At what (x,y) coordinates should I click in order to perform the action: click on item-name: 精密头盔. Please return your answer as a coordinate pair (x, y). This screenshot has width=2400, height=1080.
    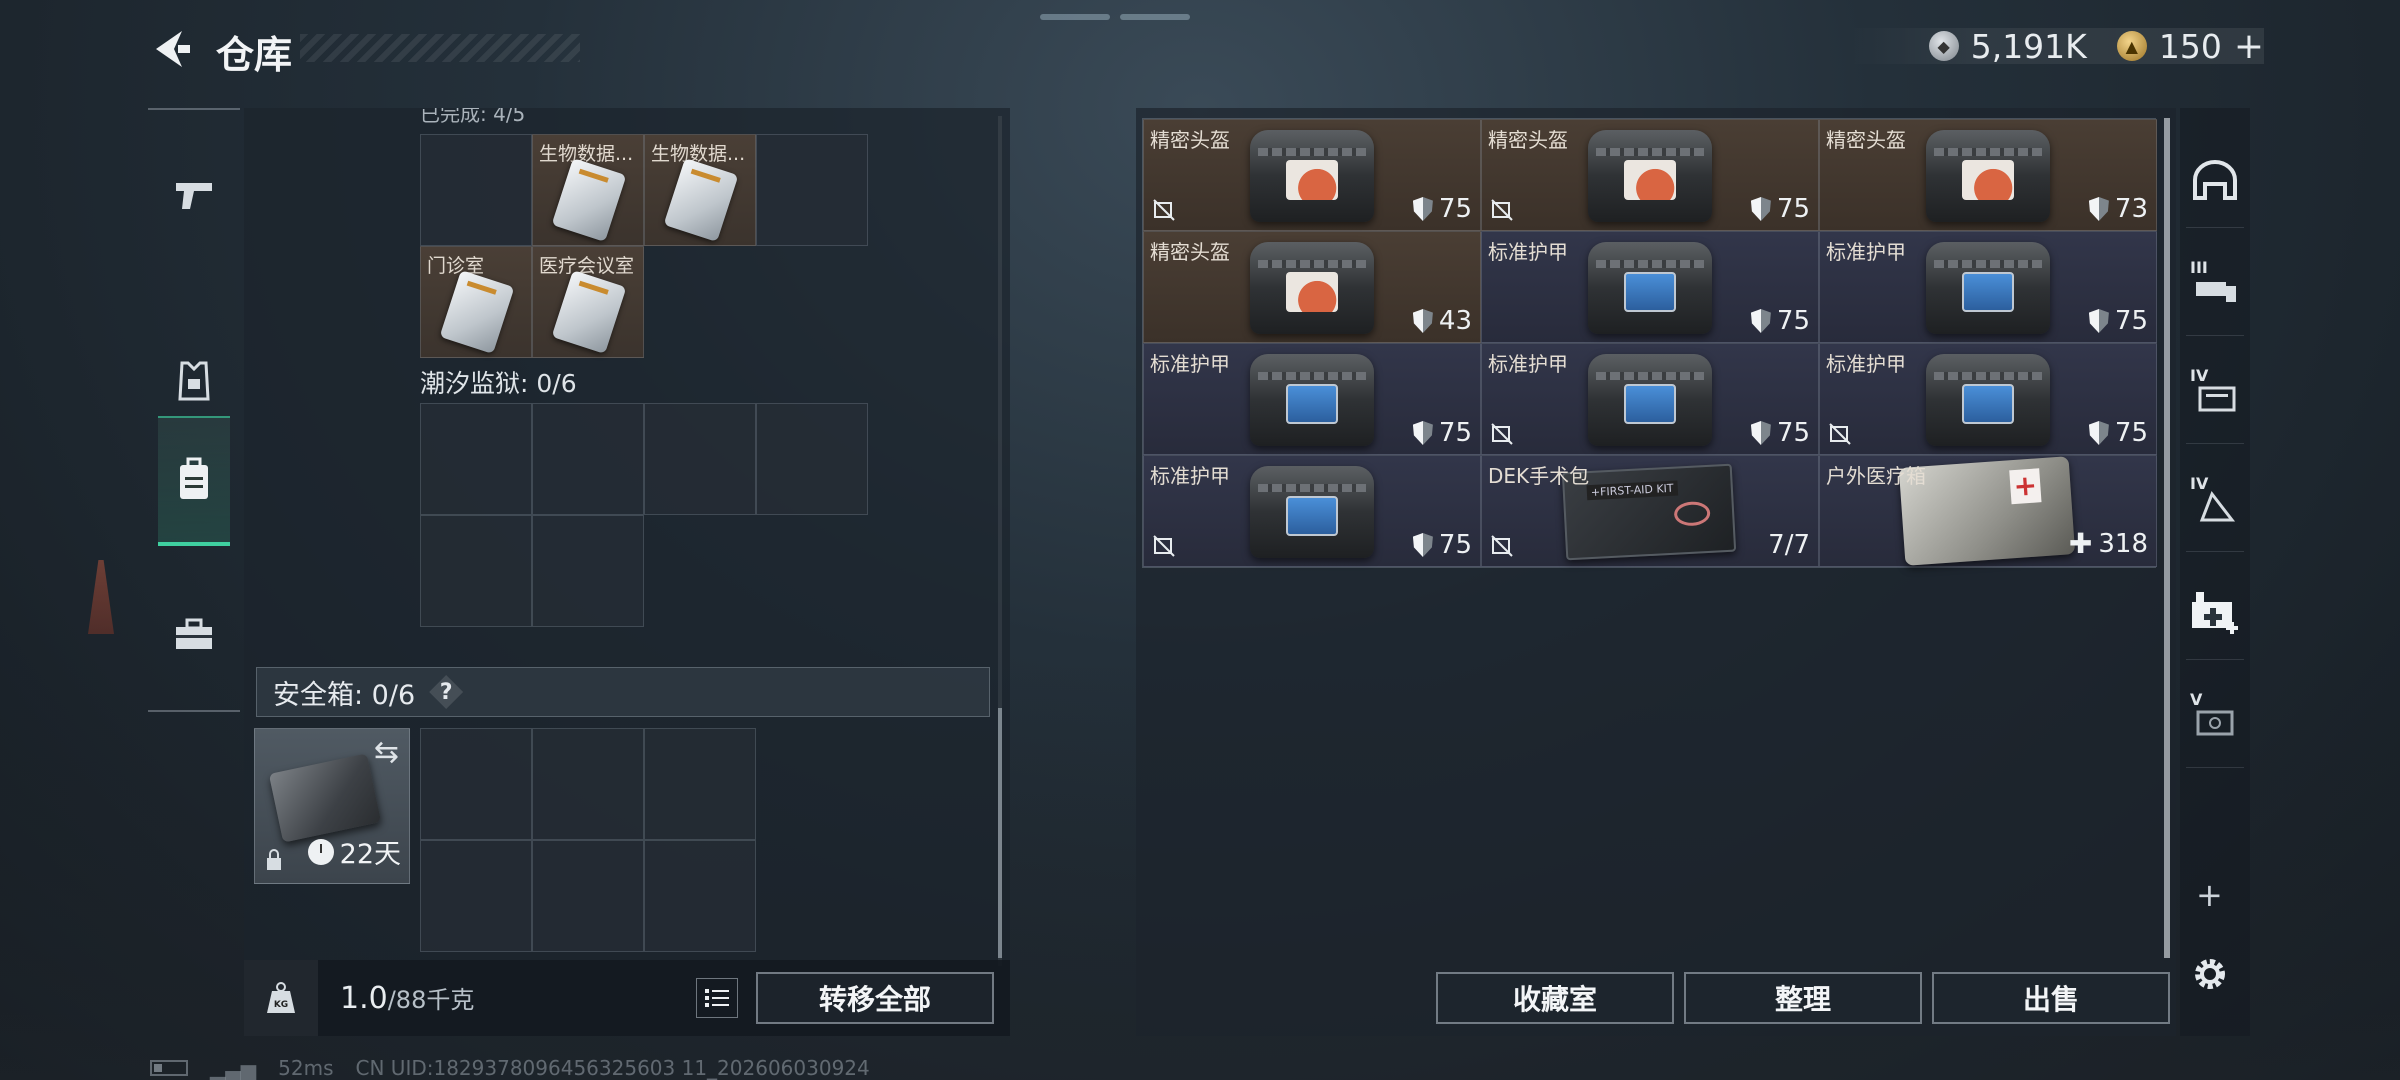
    Looking at the image, I should click on (1866, 140).